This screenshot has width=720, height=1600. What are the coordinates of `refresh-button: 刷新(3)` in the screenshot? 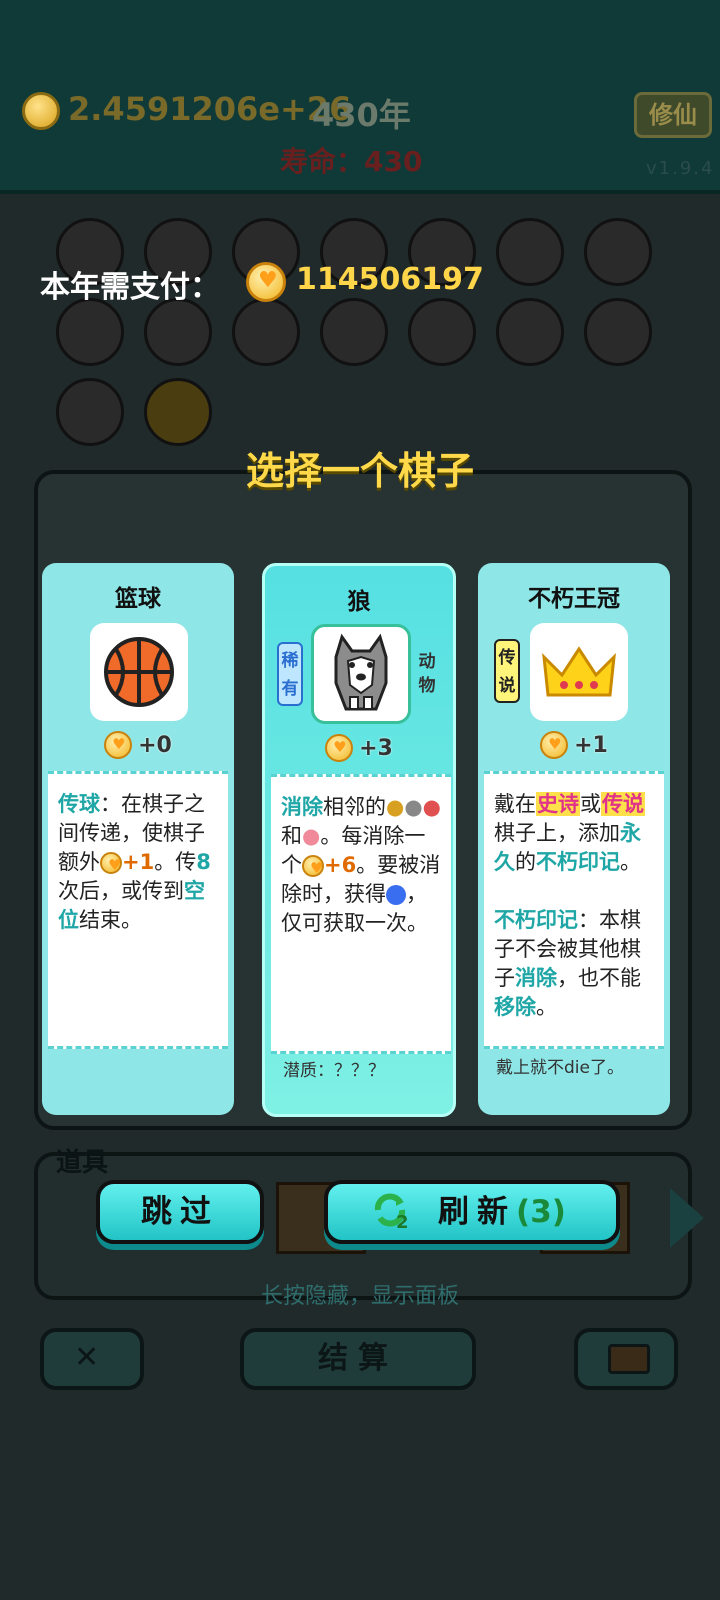 It's located at (472, 1212).